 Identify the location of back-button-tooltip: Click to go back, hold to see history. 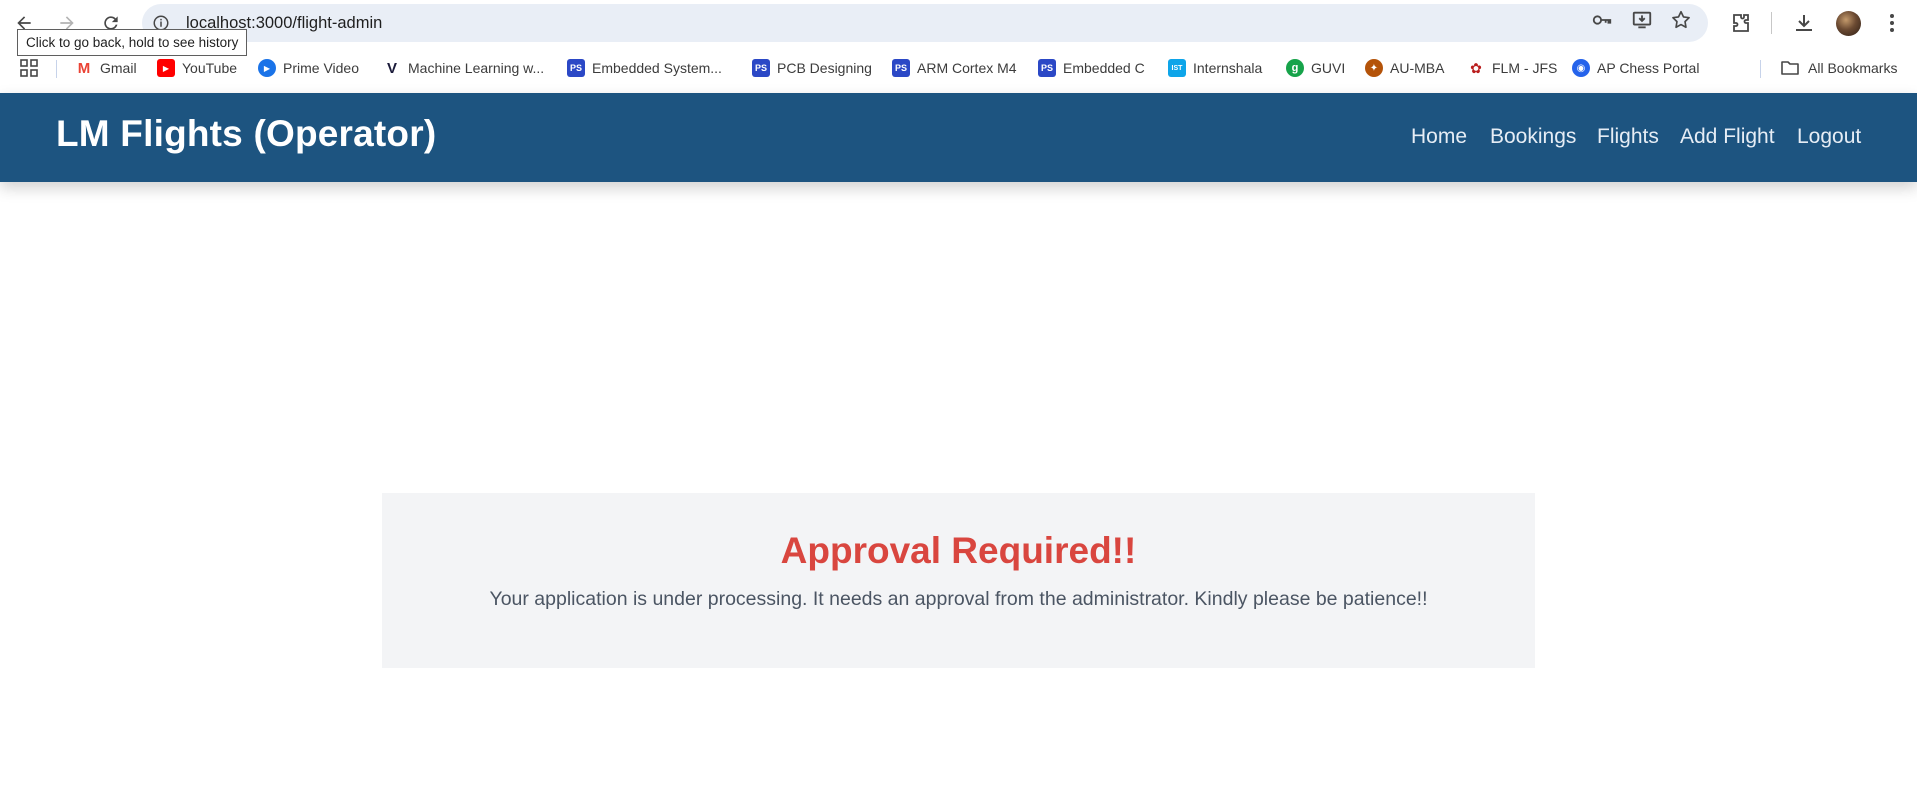
(132, 42).